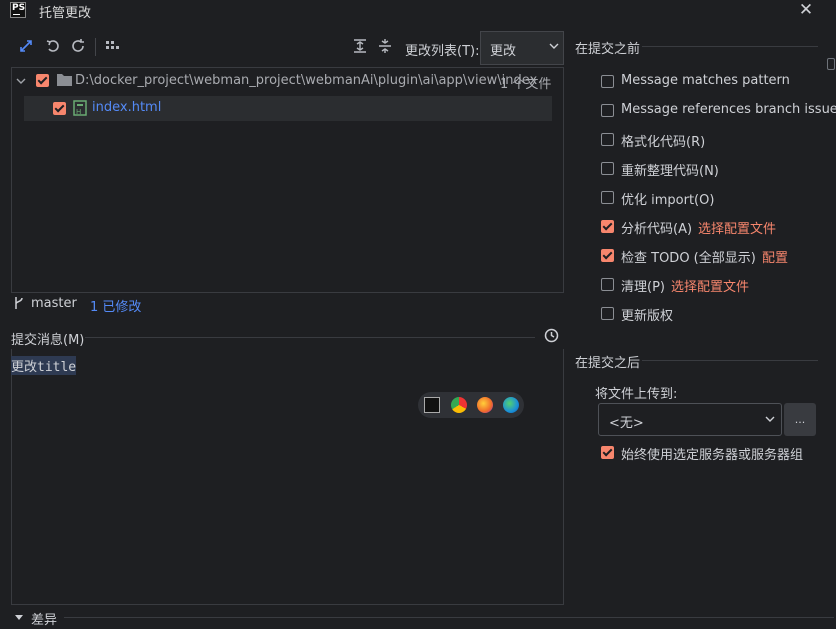 This screenshot has width=836, height=629. Describe the element at coordinates (522, 48) in the screenshot. I see `changelist-select: 更改` at that location.